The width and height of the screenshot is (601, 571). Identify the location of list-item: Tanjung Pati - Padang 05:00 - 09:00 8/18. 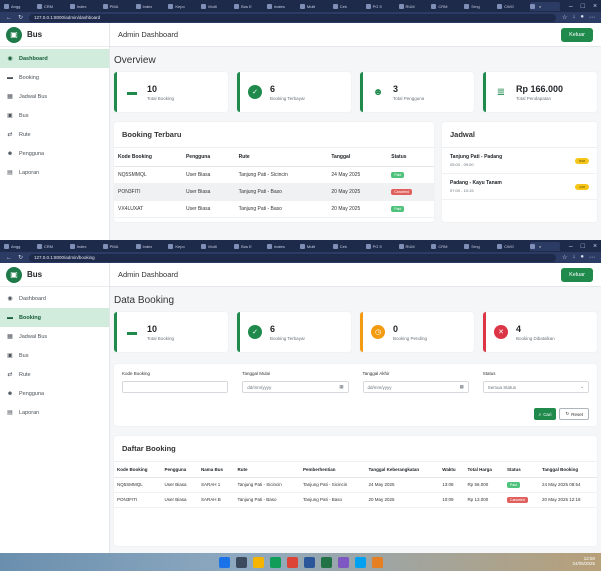
(519, 161).